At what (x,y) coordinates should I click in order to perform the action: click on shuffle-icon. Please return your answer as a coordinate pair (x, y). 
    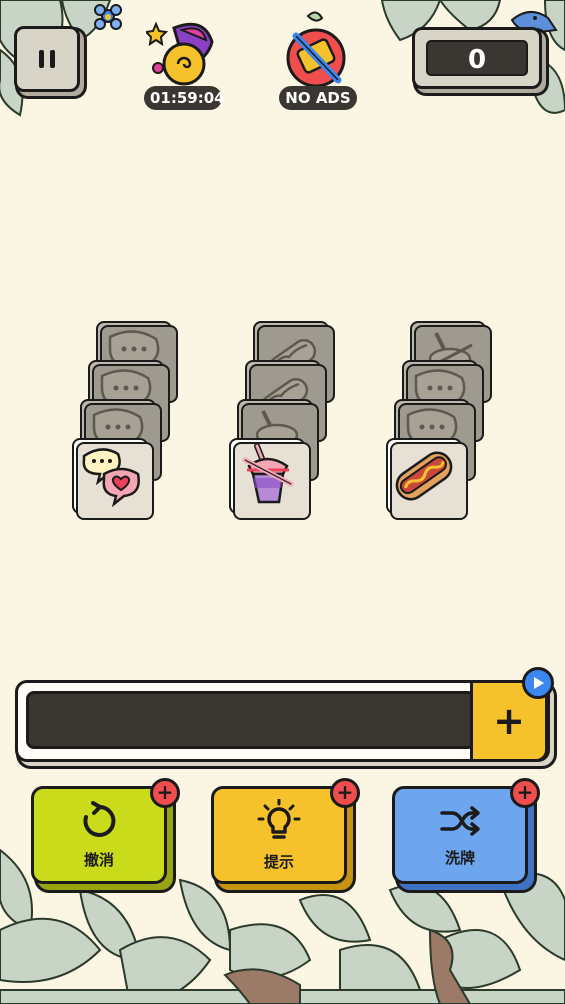
    Looking at the image, I should click on (460, 820).